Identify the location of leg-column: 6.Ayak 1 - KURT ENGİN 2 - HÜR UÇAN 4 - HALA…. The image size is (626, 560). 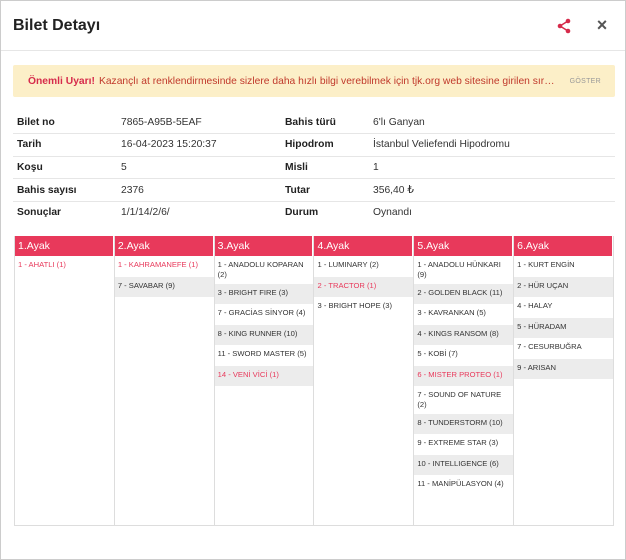
(564, 381).